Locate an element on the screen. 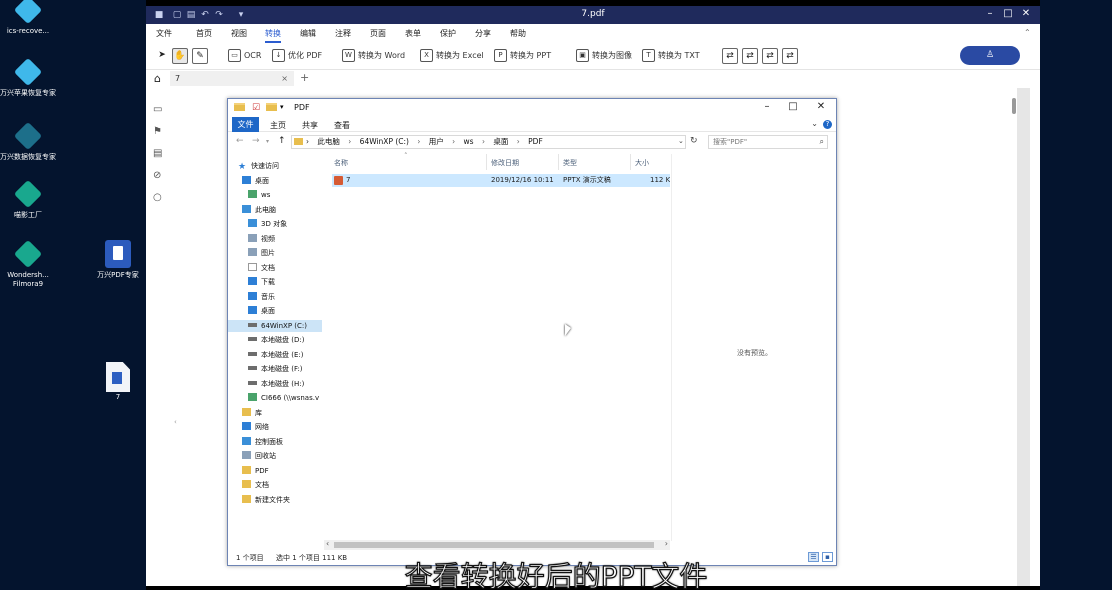 This screenshot has height=590, width=1112. nav-item: 本地磁盘 (D:) is located at coordinates (275, 340).